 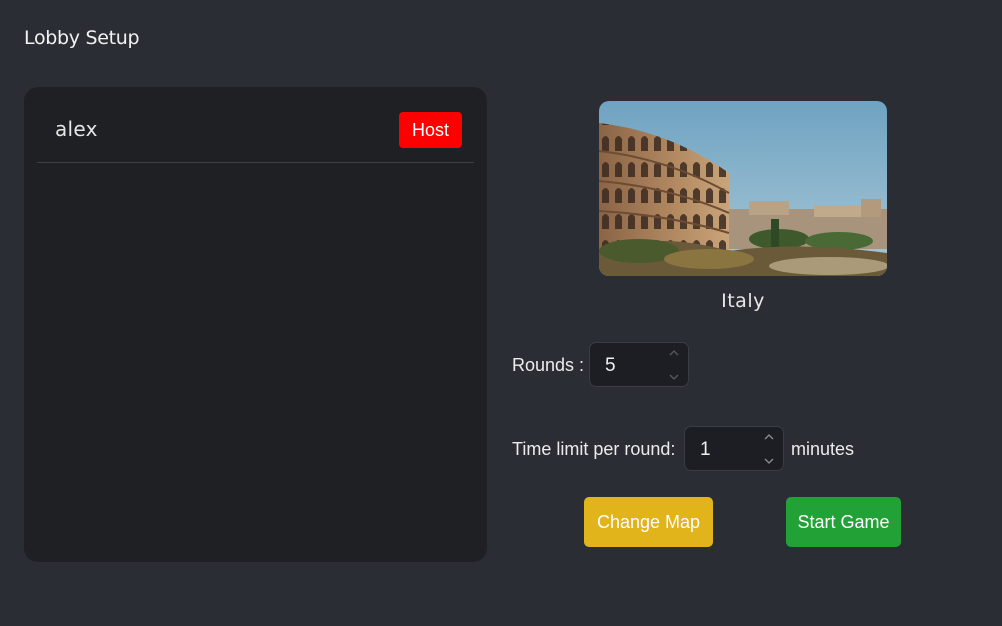 What do you see at coordinates (743, 188) in the screenshot?
I see `map-preview-image` at bounding box center [743, 188].